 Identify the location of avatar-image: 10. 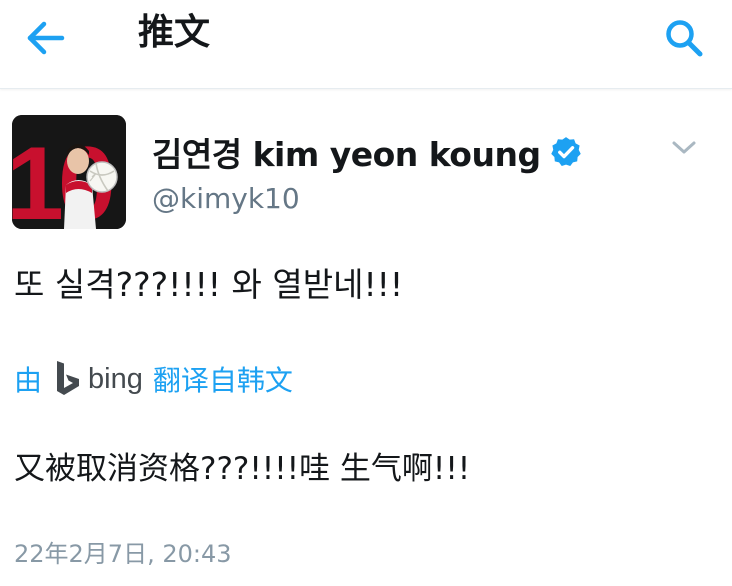
(69, 172).